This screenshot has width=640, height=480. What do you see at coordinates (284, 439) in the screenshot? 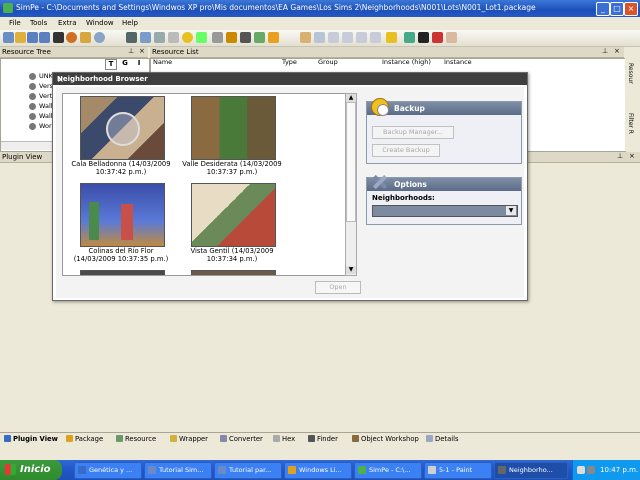
I see `tab-hex: Hex` at bounding box center [284, 439].